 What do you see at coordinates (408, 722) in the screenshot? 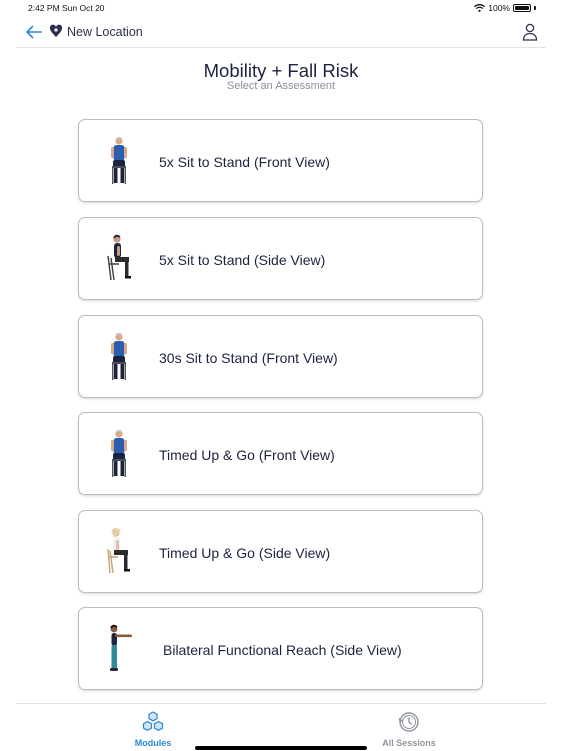
I see `history-clock-icon` at bounding box center [408, 722].